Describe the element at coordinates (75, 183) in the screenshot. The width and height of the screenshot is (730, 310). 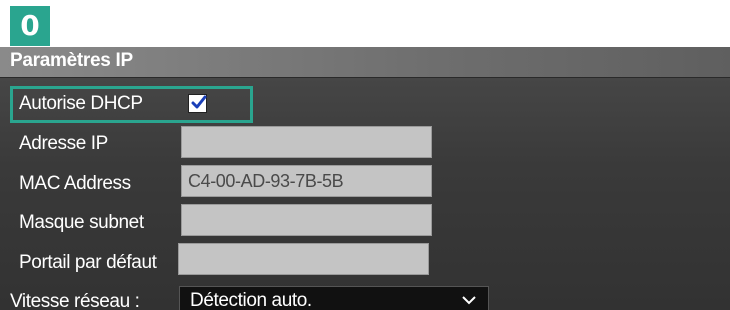
I see `mac-address-label: MAC Address` at that location.